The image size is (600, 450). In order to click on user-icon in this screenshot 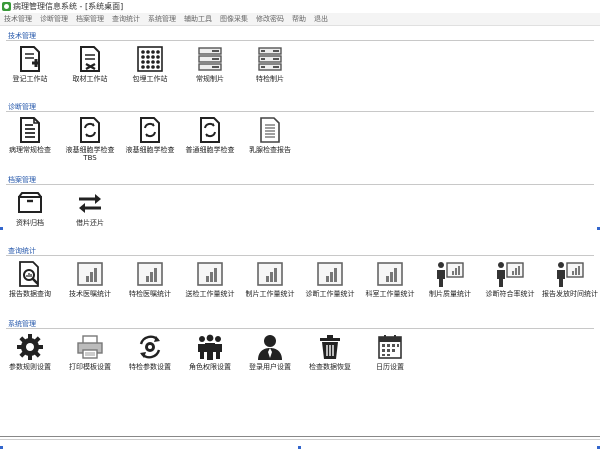, I will do `click(270, 347)`.